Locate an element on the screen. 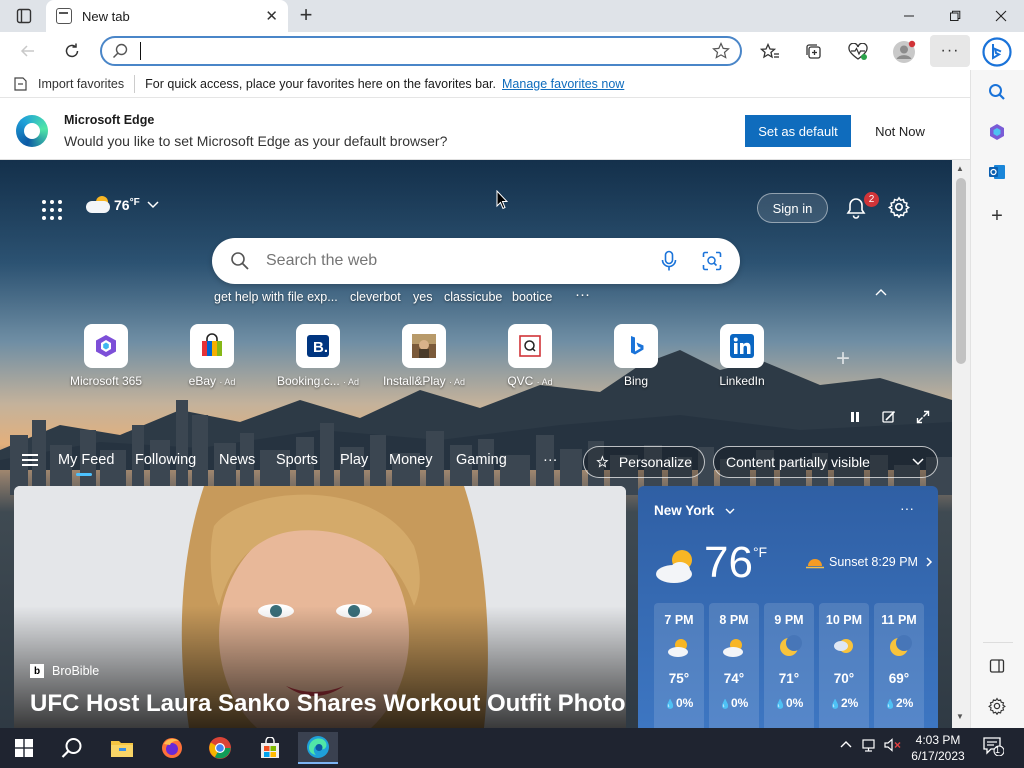 The image size is (1024, 768). back-button is located at coordinates (28, 51).